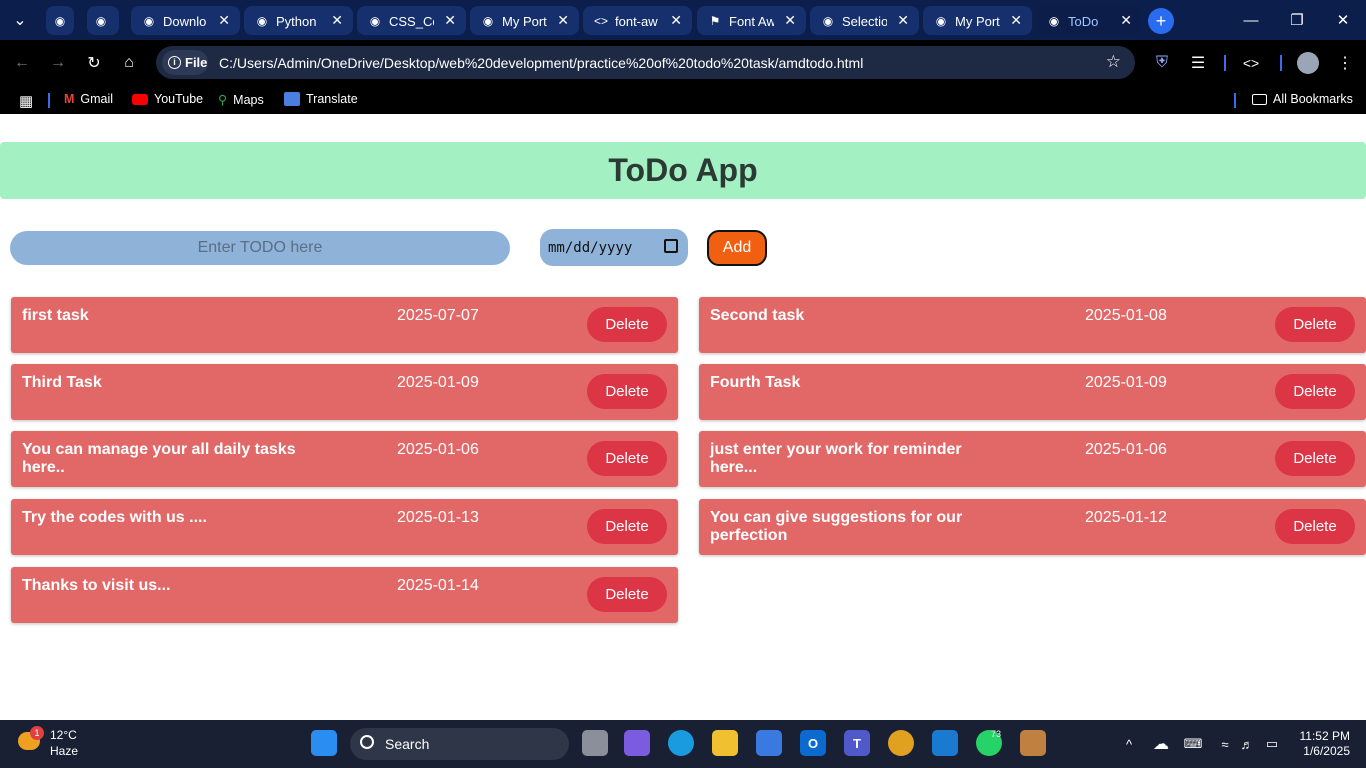 Image resolution: width=1366 pixels, height=768 pixels. Describe the element at coordinates (1308, 63) in the screenshot. I see `profile-avatar` at that location.